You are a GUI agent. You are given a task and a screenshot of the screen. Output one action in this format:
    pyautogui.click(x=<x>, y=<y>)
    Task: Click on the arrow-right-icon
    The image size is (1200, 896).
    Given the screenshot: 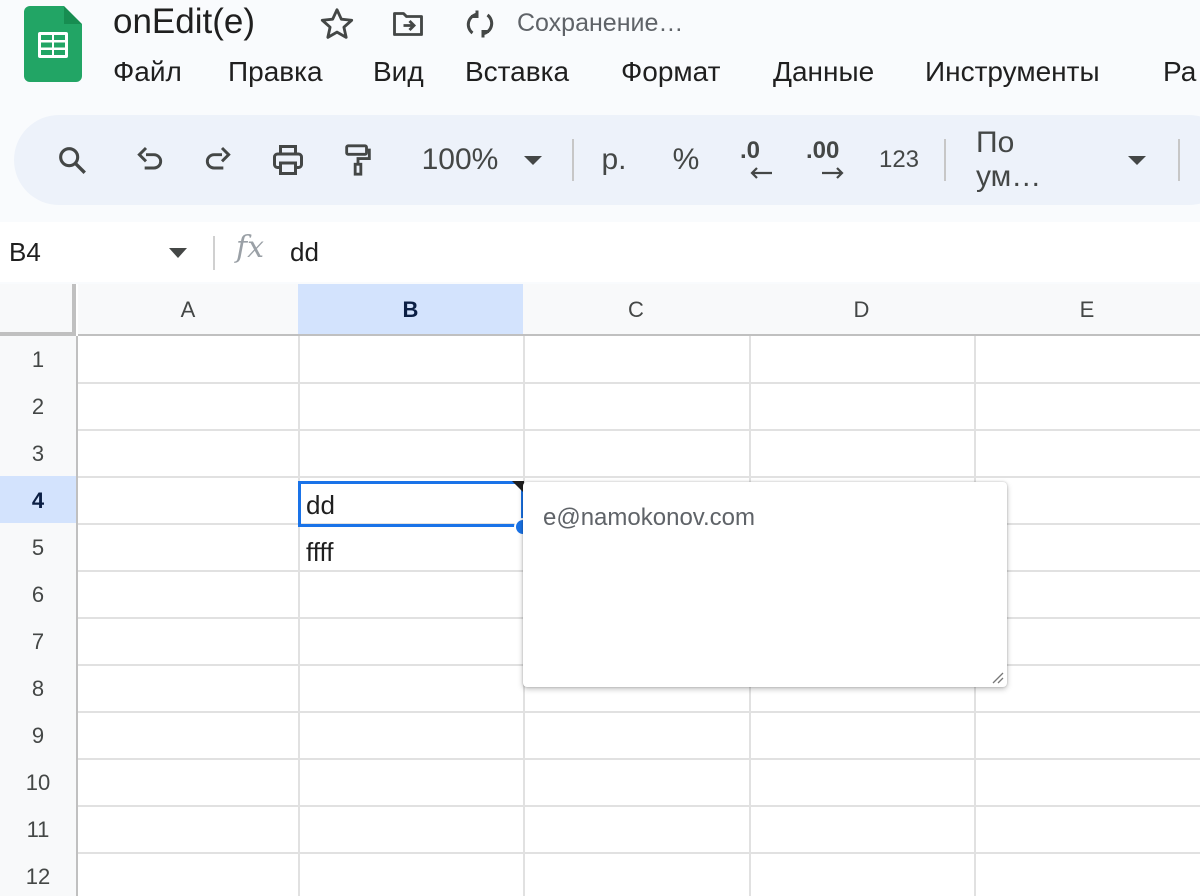 What is the action you would take?
    pyautogui.click(x=833, y=173)
    